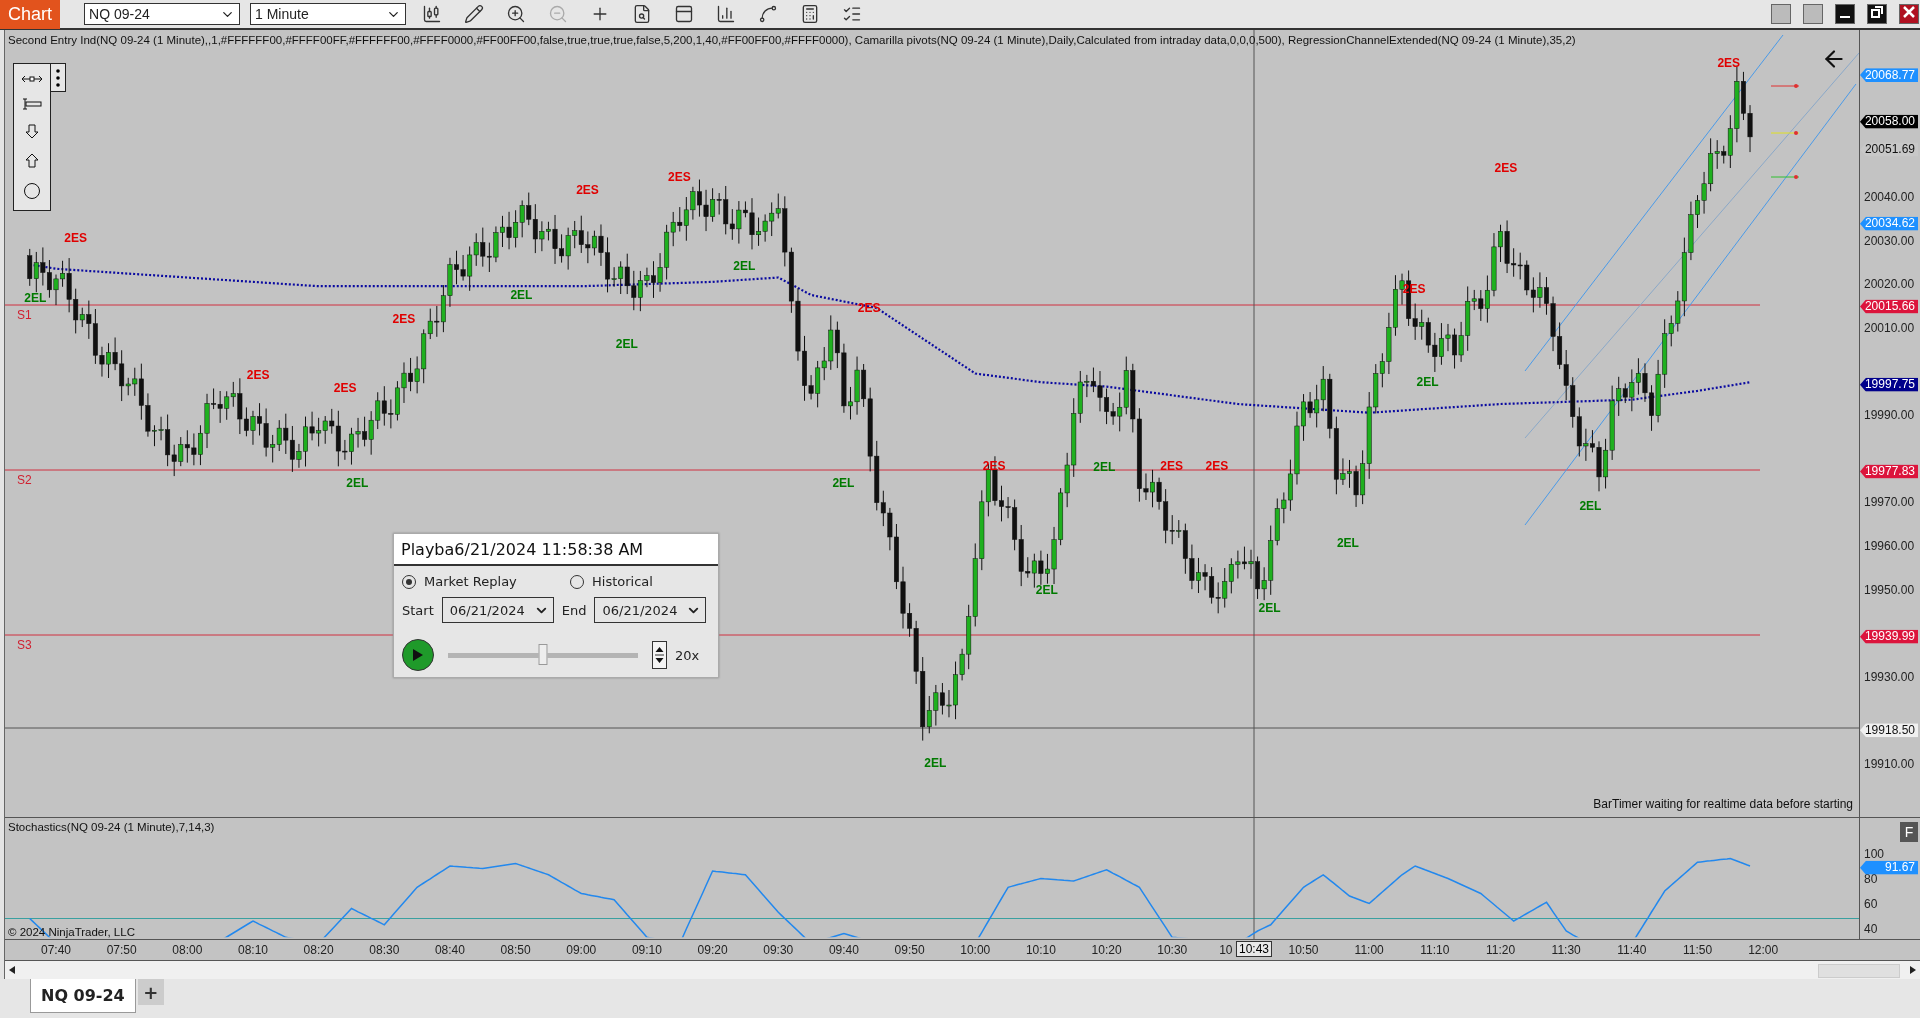 The height and width of the screenshot is (1018, 1920). Describe the element at coordinates (1889, 867) in the screenshot. I see `stochastic-marker: 91.67` at that location.